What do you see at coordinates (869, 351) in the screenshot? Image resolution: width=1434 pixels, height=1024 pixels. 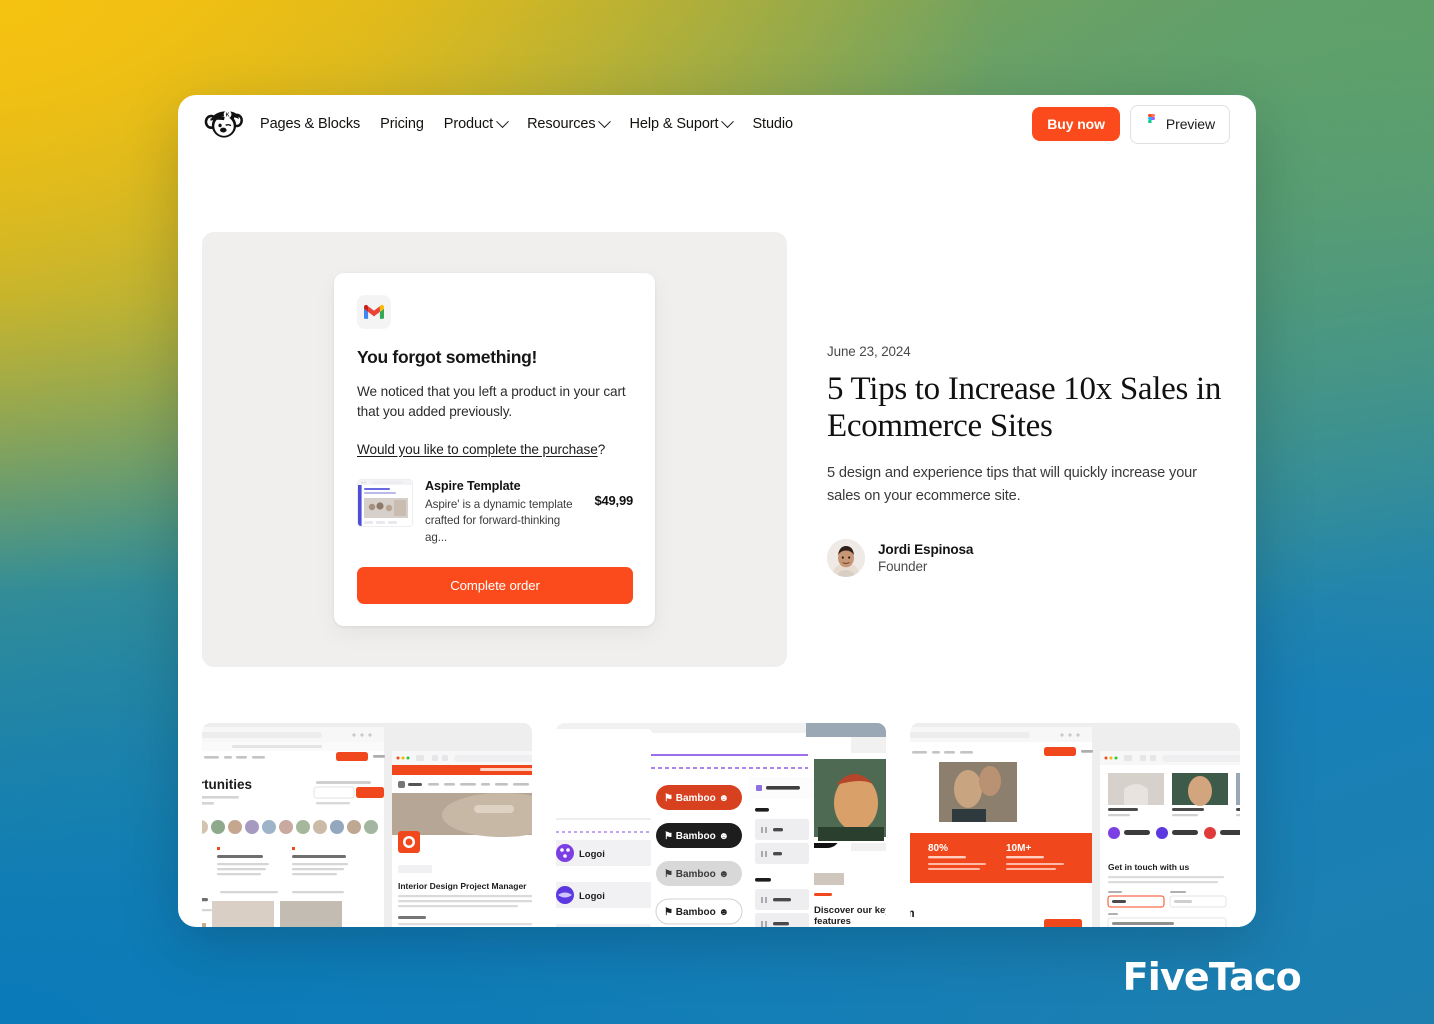 I see `article-date: June 23, 2024` at bounding box center [869, 351].